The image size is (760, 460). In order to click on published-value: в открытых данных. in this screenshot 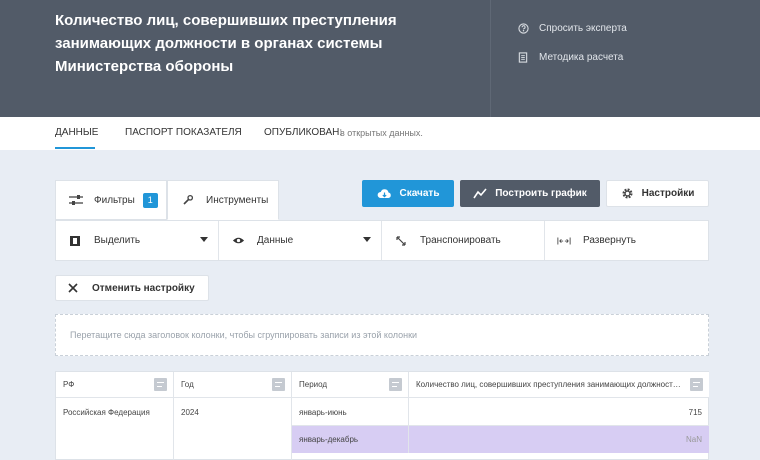, I will do `click(381, 133)`.